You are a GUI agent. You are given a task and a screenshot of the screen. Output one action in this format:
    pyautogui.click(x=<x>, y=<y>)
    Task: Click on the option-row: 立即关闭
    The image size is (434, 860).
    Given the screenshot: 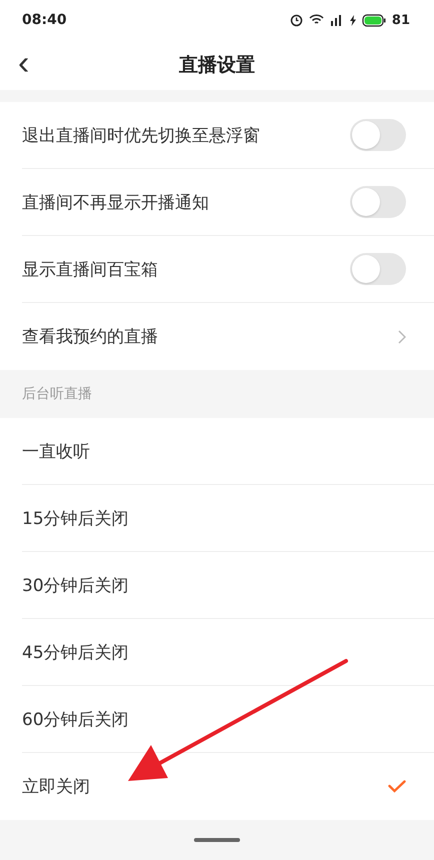 What is the action you would take?
    pyautogui.click(x=228, y=786)
    